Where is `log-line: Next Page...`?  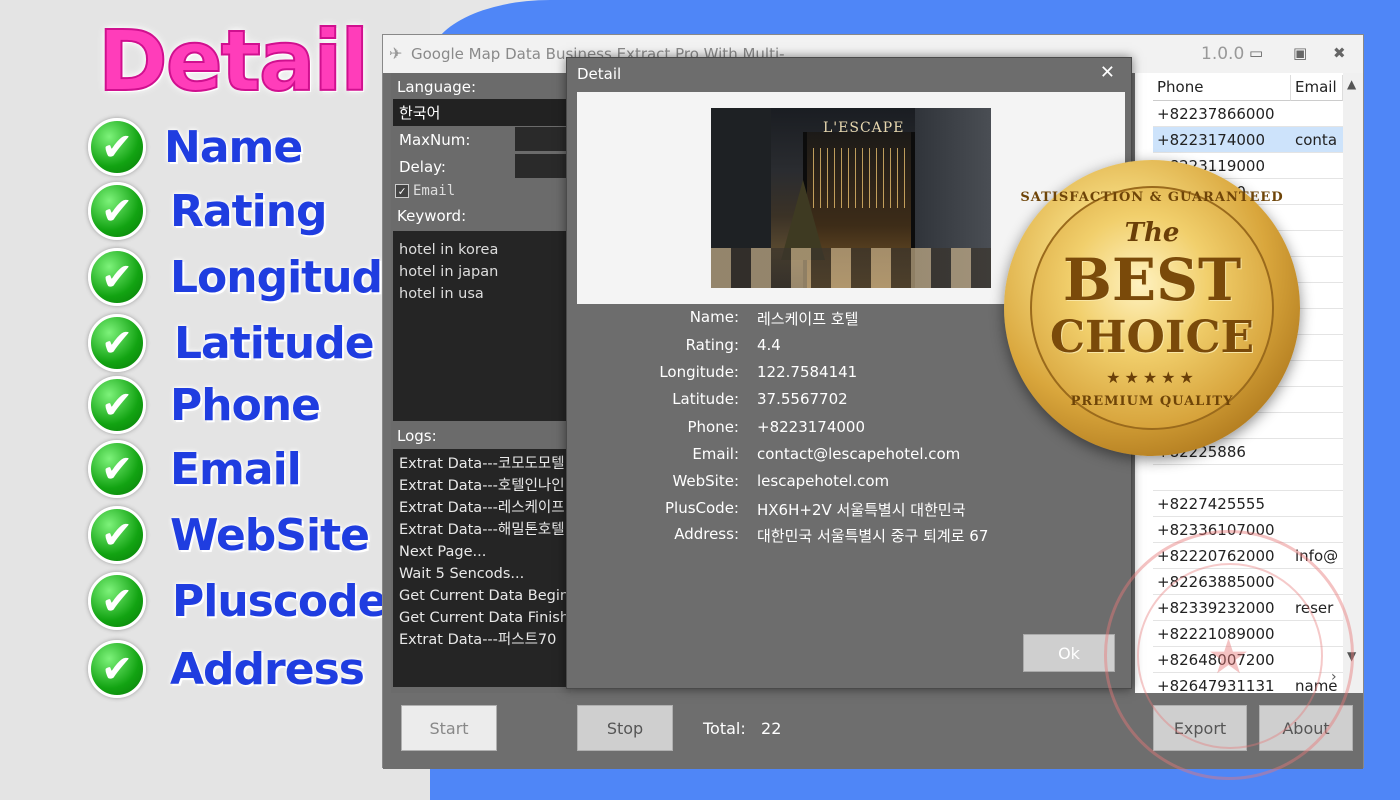
log-line: Next Page... is located at coordinates (443, 552).